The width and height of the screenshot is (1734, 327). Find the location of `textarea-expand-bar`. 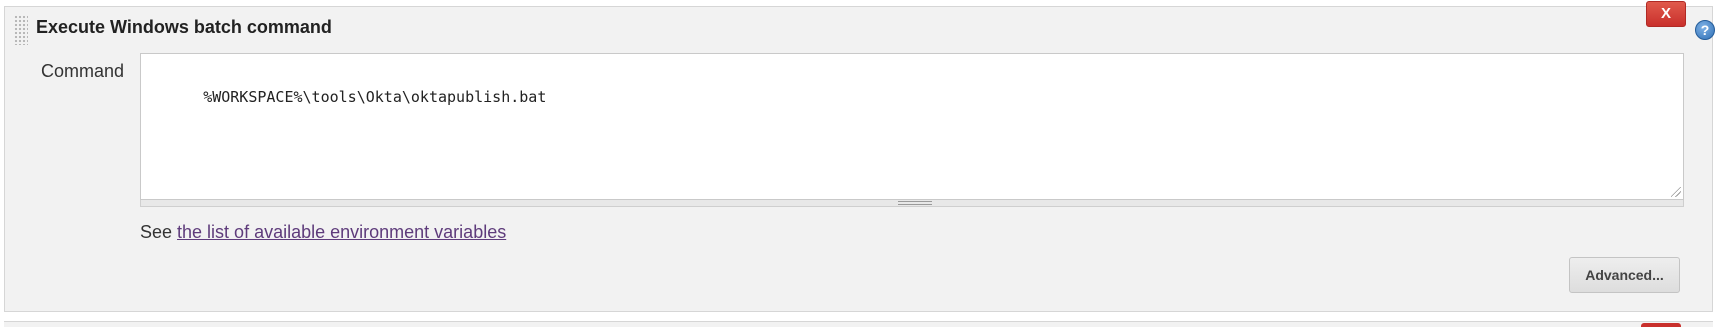

textarea-expand-bar is located at coordinates (912, 203).